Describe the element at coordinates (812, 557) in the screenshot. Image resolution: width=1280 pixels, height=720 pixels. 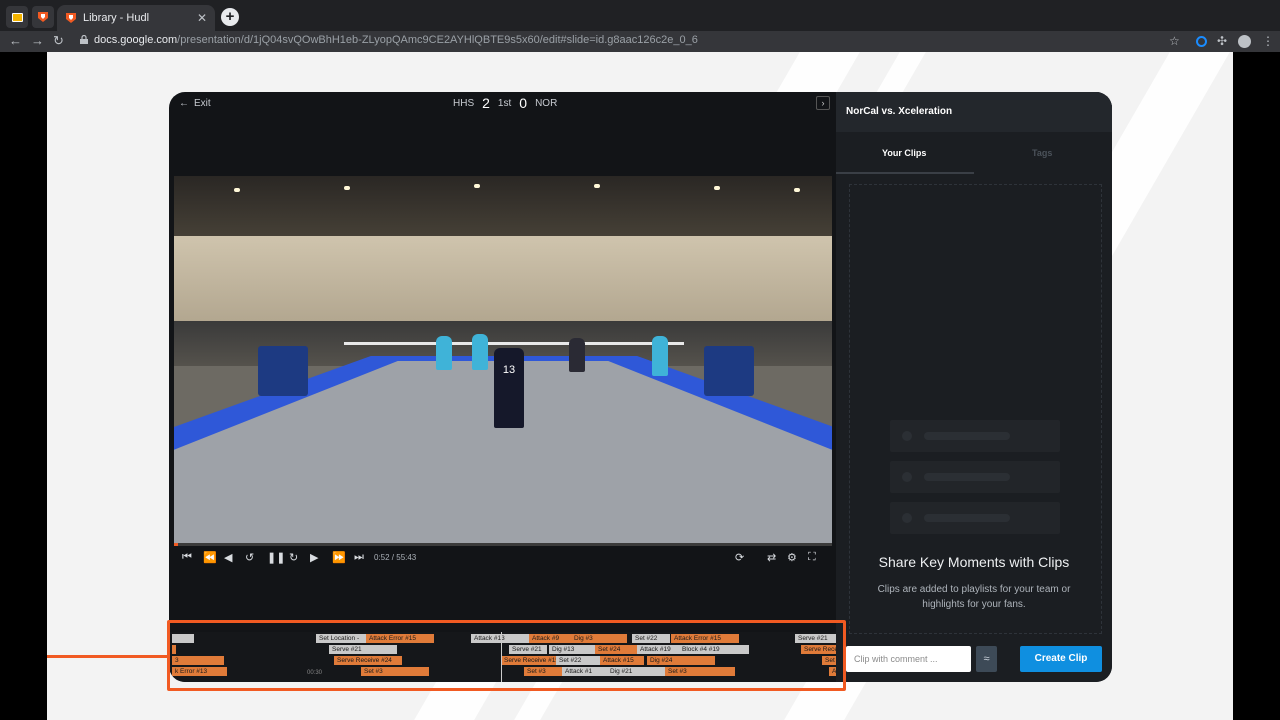
I see `fullscreen-icon: ⛶` at that location.